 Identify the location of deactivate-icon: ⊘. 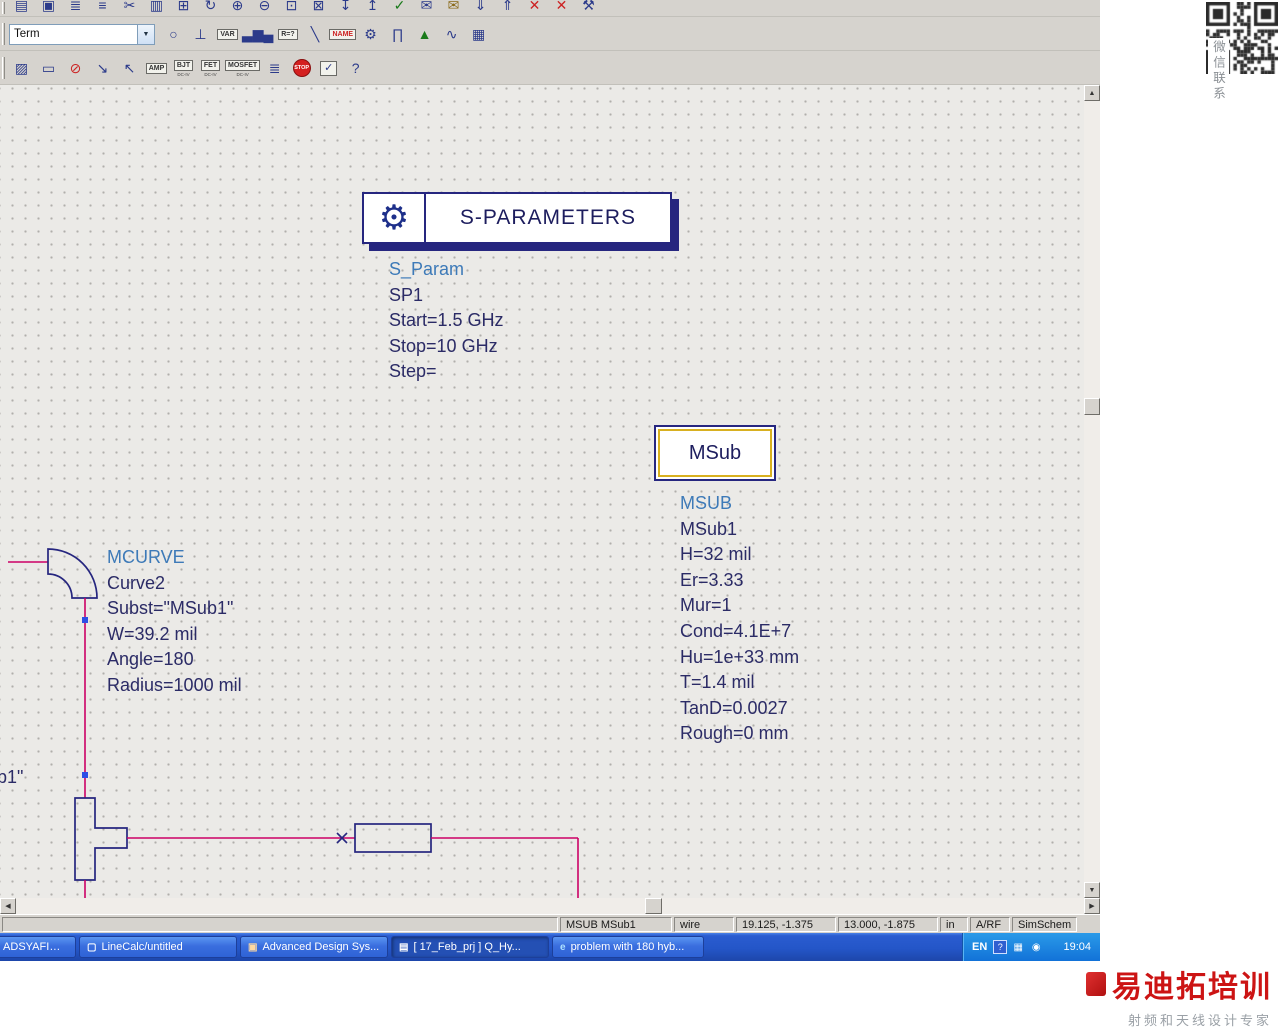
(75, 68).